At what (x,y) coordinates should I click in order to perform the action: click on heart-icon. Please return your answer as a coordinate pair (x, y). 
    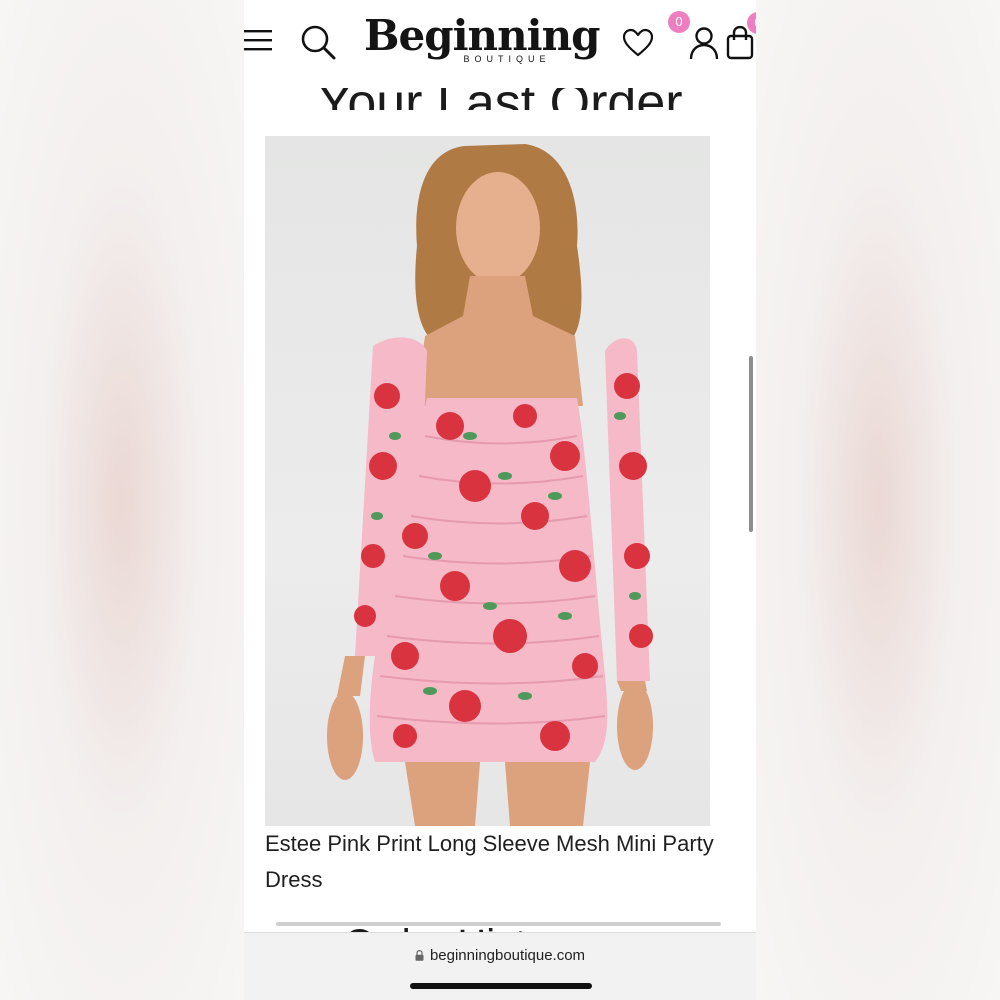
    Looking at the image, I should click on (638, 43).